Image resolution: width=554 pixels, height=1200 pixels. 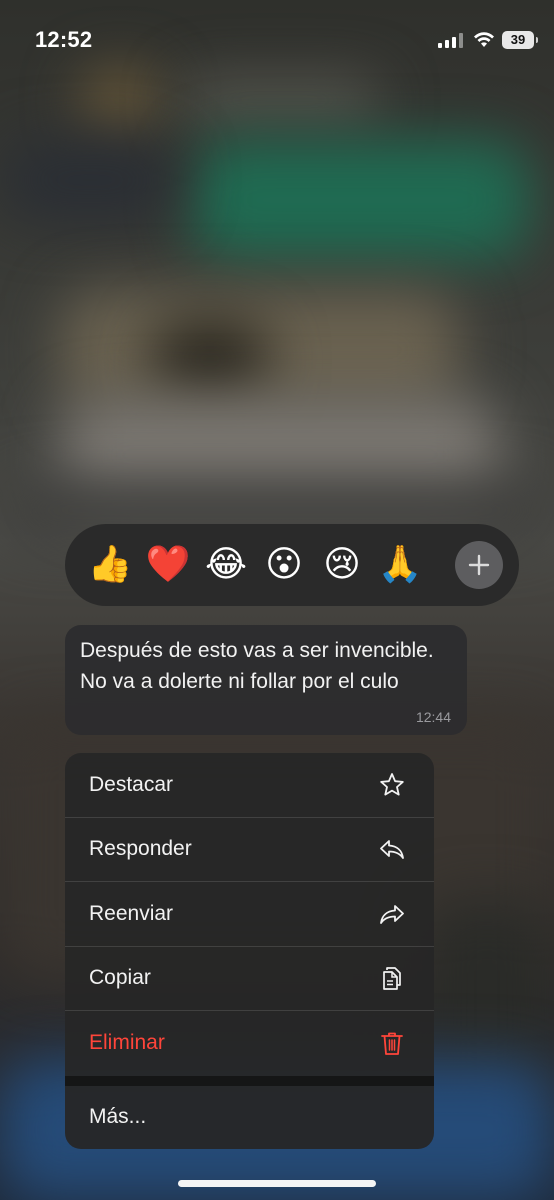 I want to click on battery-icon: 39, so click(x=520, y=40).